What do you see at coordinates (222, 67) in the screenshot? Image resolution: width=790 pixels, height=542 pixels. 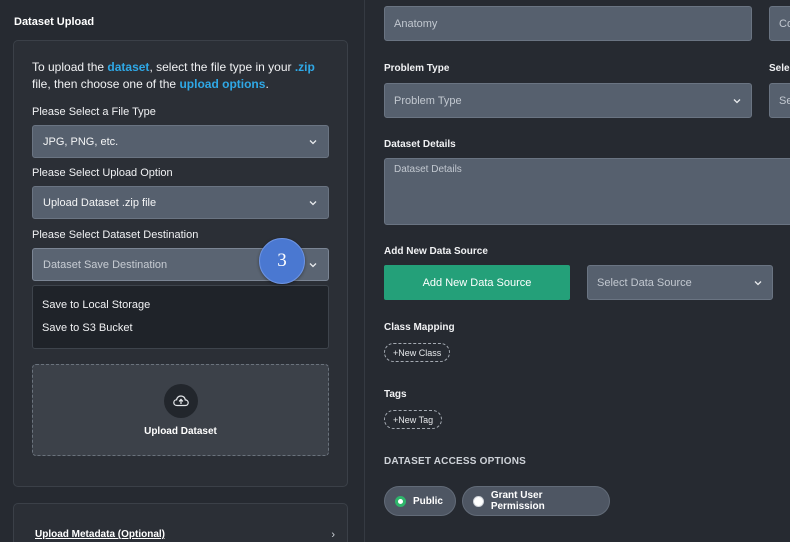 I see `intro-text-part: , select the file type in your` at bounding box center [222, 67].